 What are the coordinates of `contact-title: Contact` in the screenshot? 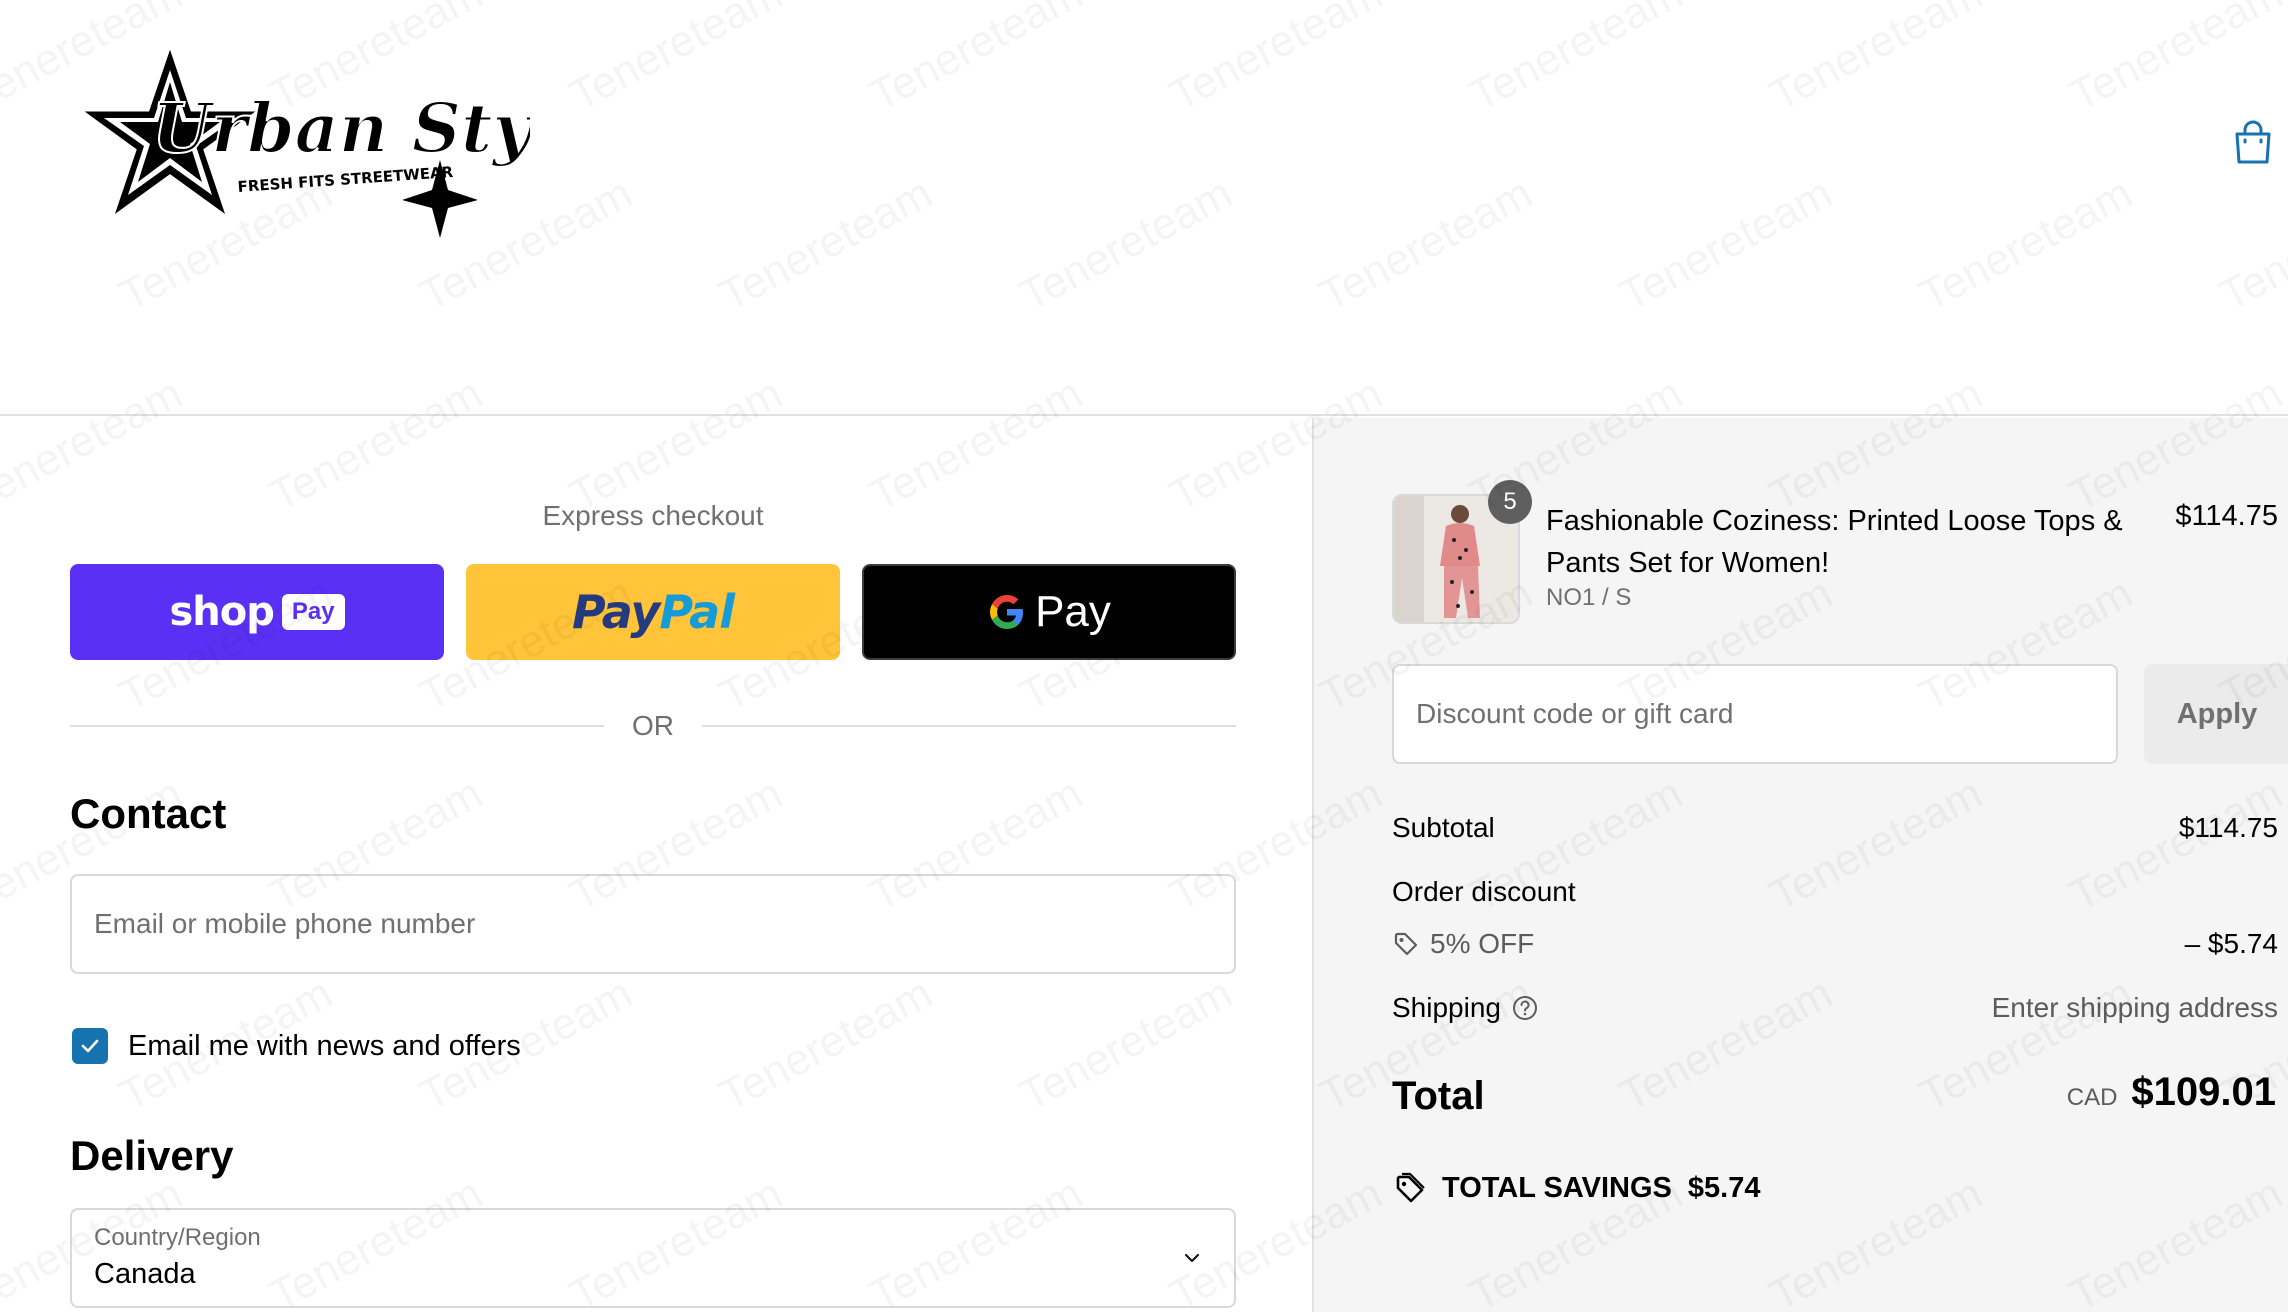 It's located at (148, 813).